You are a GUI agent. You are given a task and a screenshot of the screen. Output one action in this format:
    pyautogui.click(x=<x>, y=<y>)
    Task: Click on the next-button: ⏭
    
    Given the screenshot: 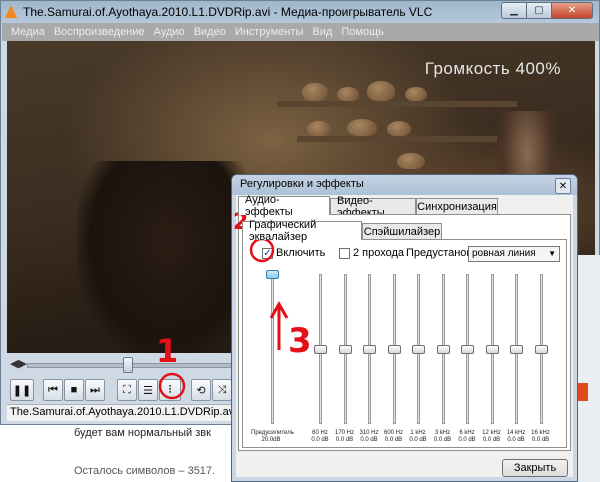 What is the action you would take?
    pyautogui.click(x=95, y=390)
    